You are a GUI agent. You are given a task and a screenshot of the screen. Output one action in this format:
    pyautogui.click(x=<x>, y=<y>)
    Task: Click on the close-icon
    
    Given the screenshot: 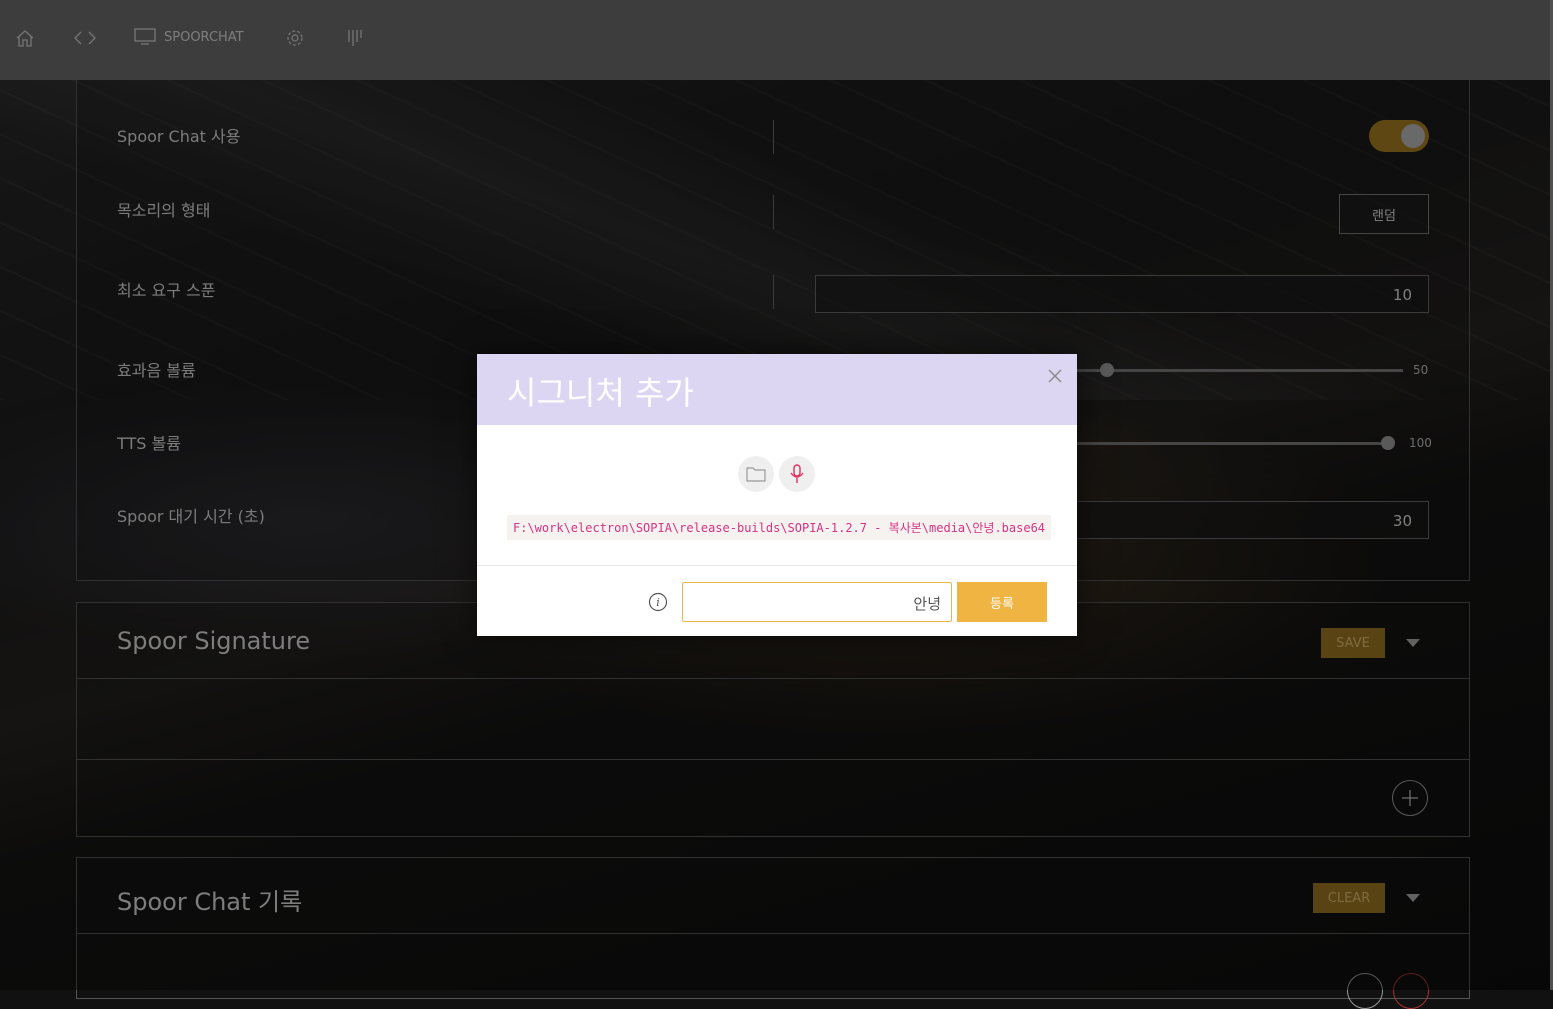 What is the action you would take?
    pyautogui.click(x=1055, y=376)
    